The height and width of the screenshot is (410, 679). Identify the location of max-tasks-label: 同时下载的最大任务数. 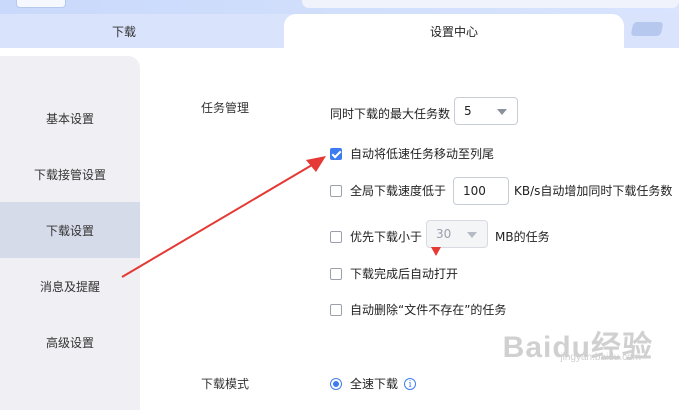
(390, 114).